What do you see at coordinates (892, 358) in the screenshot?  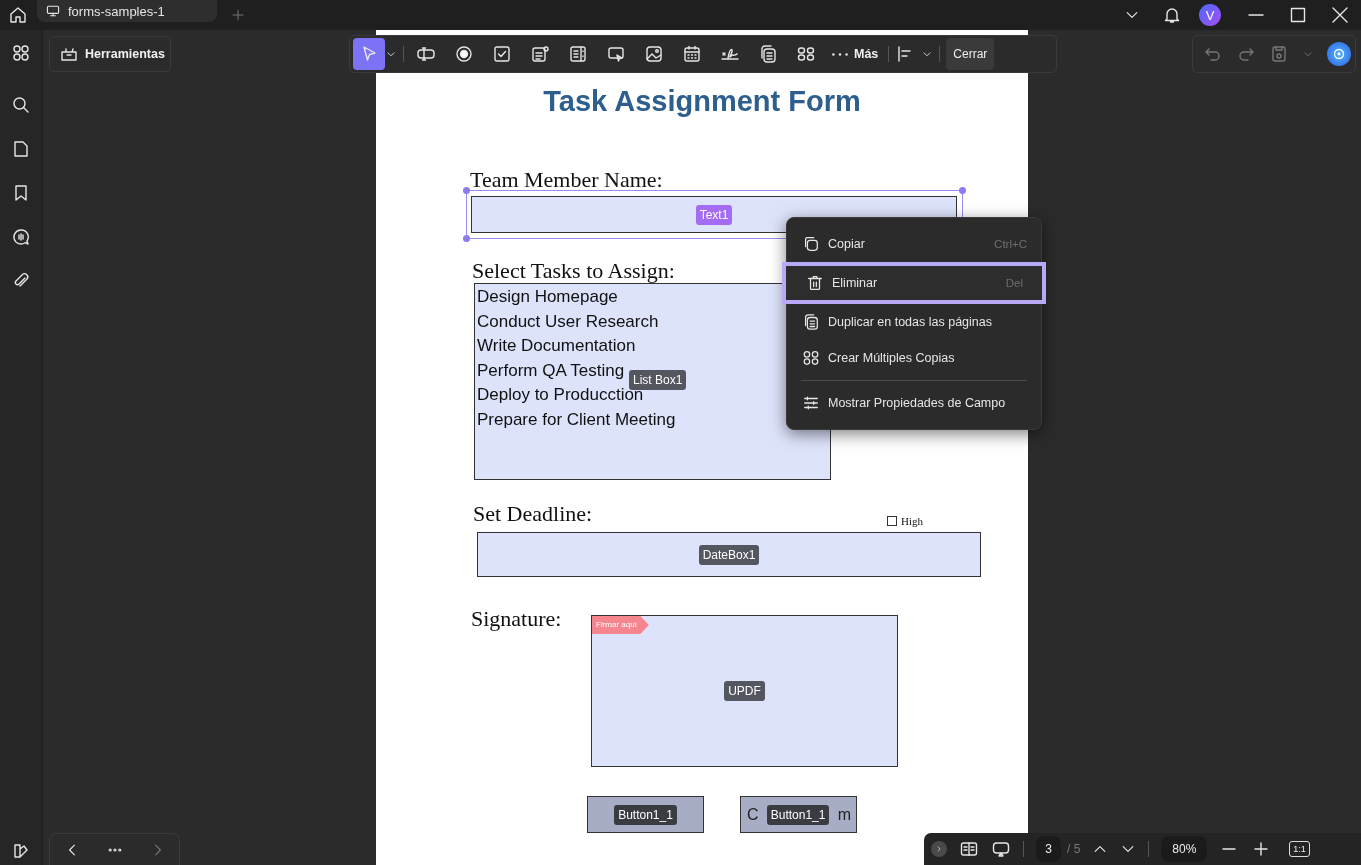 I see `menu-label: Crear Múltiples Copias` at bounding box center [892, 358].